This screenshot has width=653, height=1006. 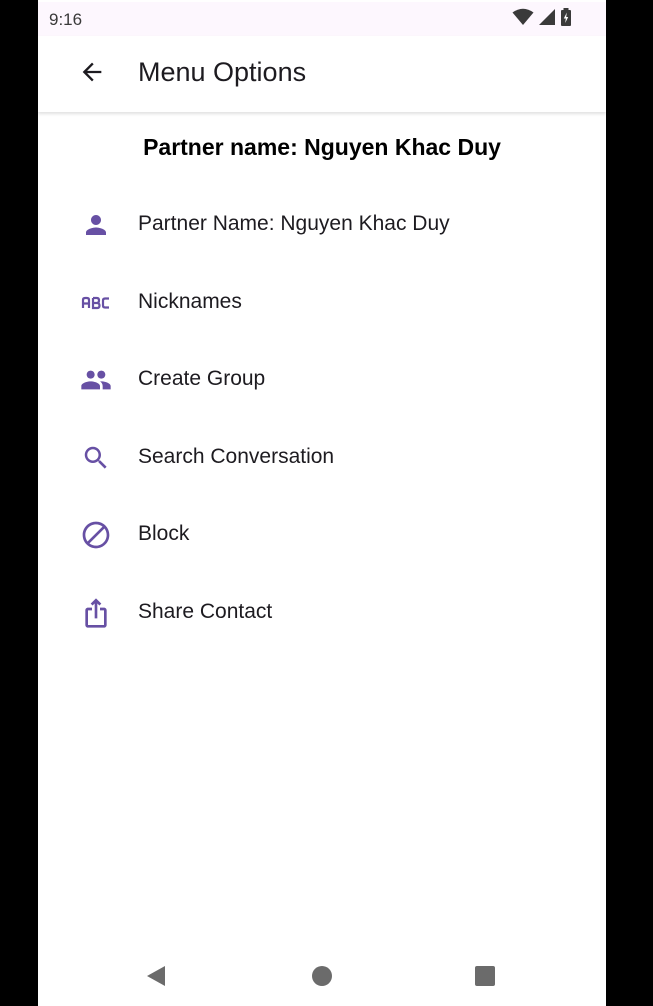 What do you see at coordinates (205, 611) in the screenshot?
I see `menu-item-label: Share Contact` at bounding box center [205, 611].